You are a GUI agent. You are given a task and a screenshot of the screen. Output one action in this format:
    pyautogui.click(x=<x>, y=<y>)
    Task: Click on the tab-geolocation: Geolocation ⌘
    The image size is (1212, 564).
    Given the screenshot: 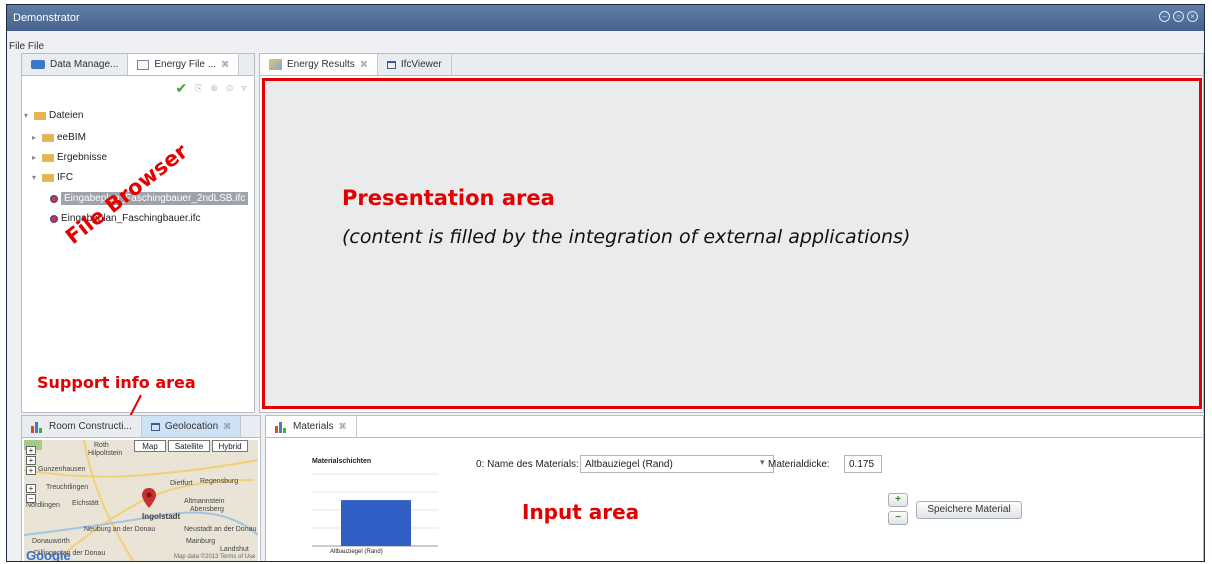 What is the action you would take?
    pyautogui.click(x=191, y=426)
    